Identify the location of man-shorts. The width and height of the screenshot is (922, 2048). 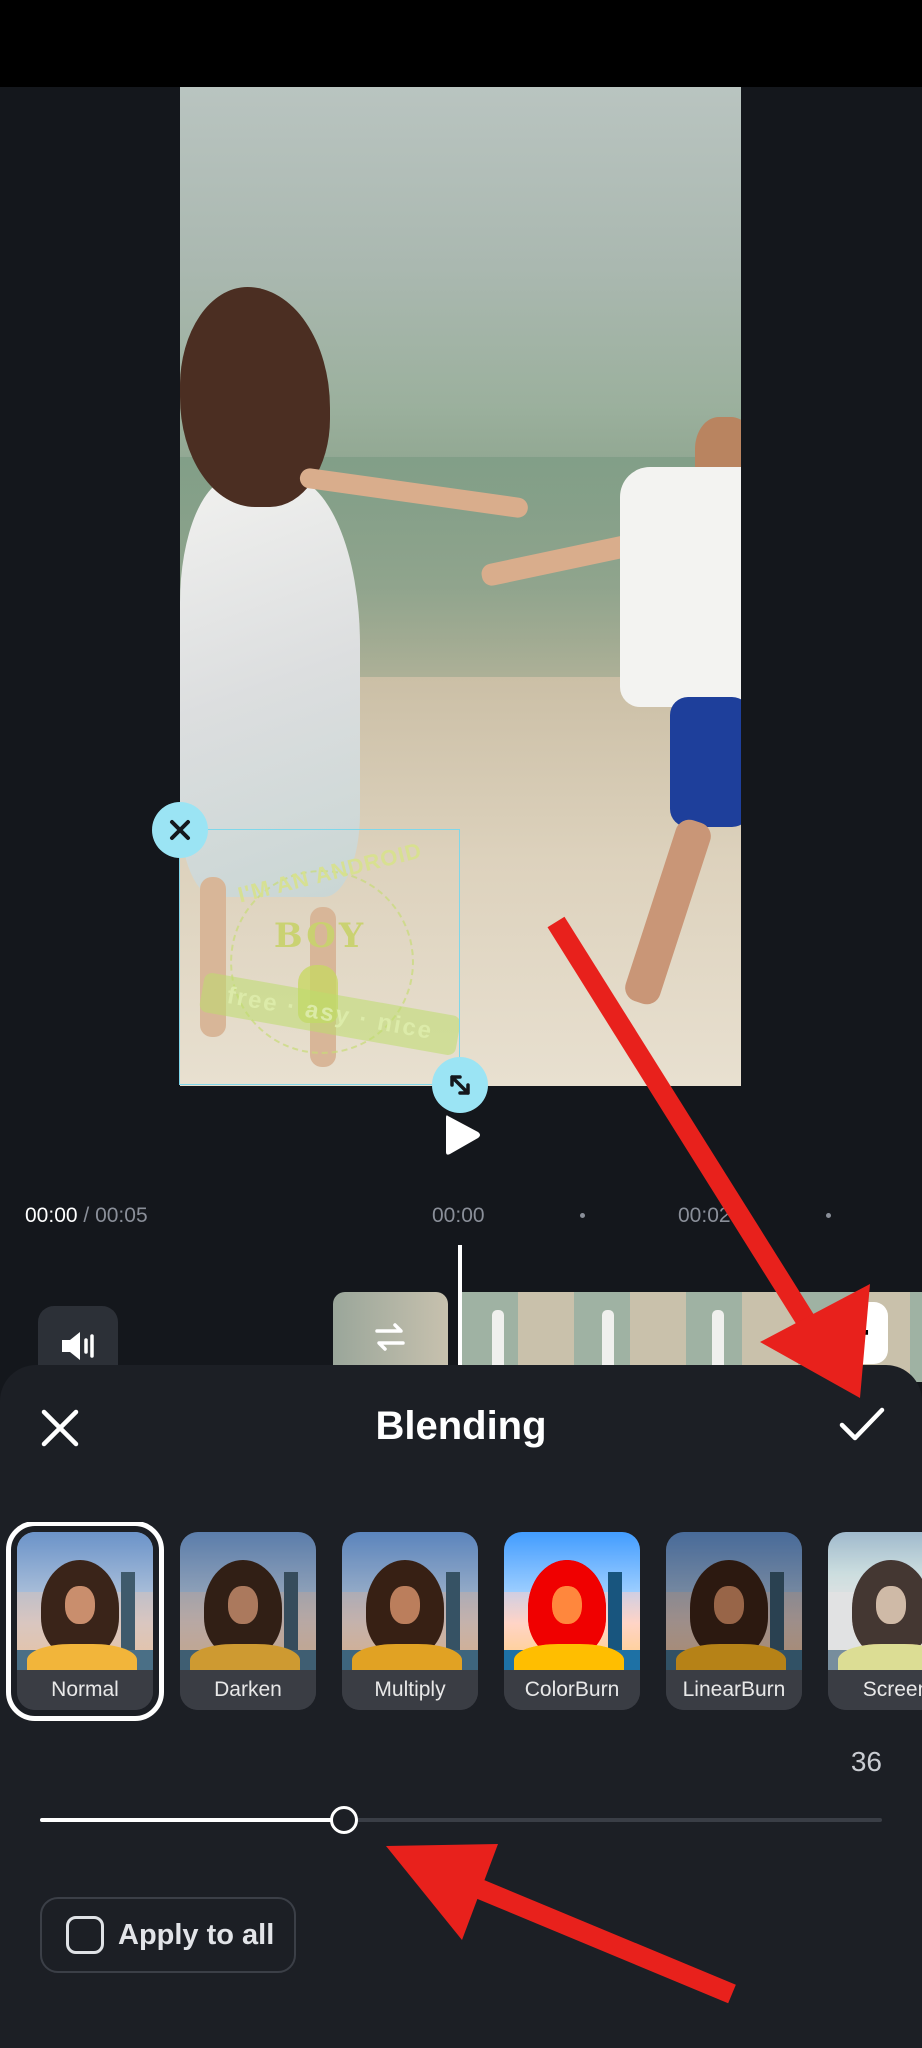
(705, 762).